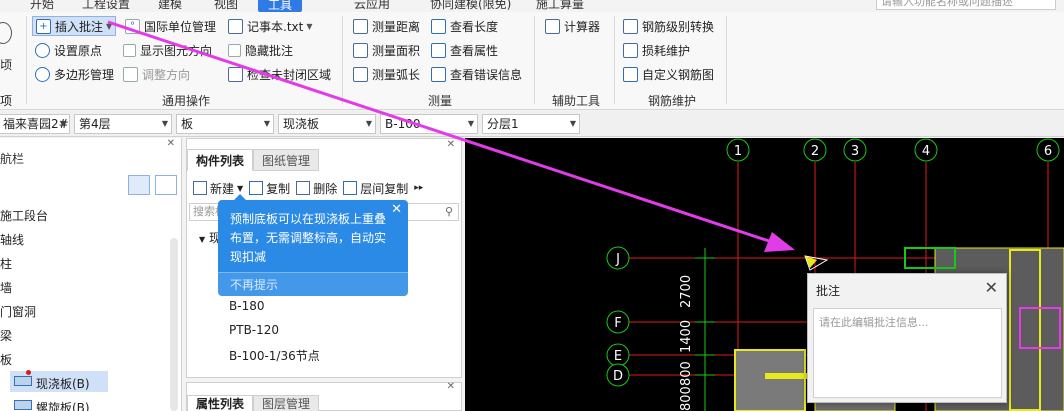 The width and height of the screenshot is (1064, 411). I want to click on collapse-icon: ▼, so click(202, 239).